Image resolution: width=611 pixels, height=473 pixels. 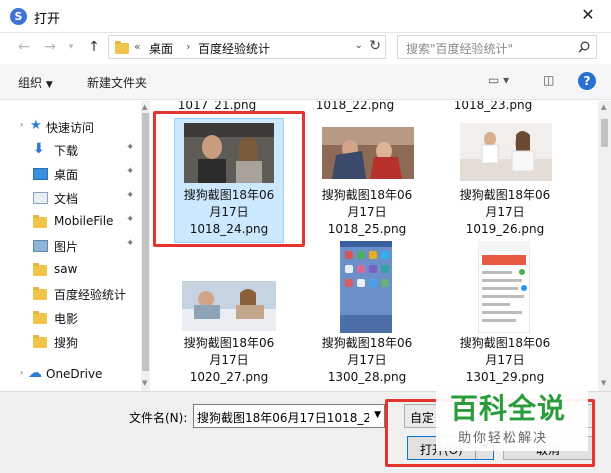 I want to click on file-item: 1018_22.png, so click(x=355, y=107).